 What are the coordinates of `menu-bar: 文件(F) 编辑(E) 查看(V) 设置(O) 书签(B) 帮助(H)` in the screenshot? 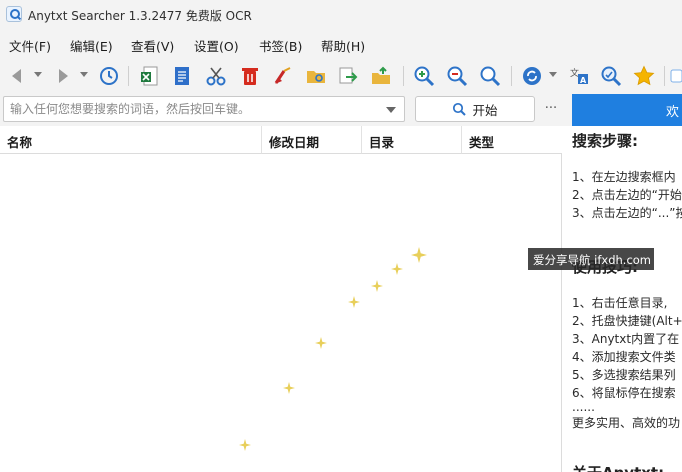 It's located at (341, 44).